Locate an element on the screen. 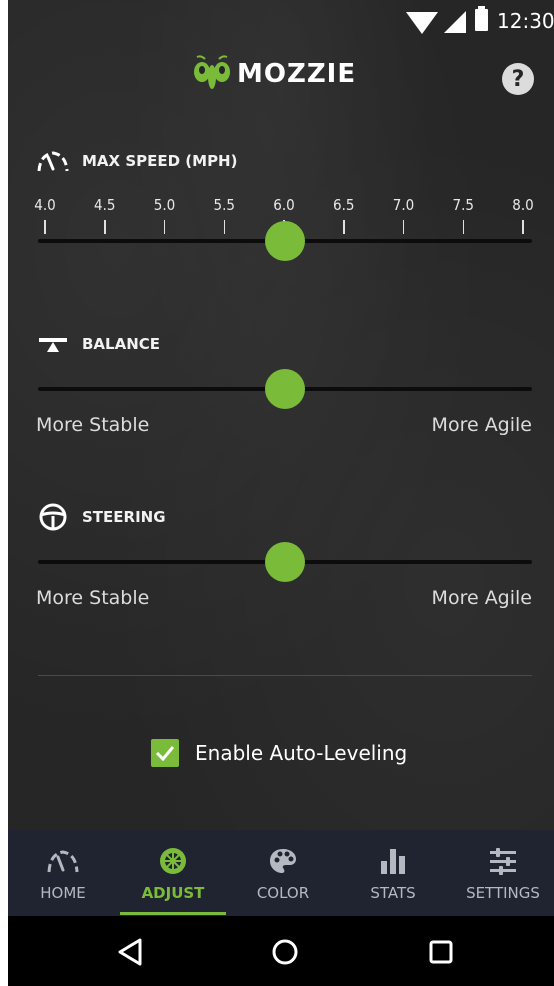  balance-max-label: More Agile is located at coordinates (481, 425).